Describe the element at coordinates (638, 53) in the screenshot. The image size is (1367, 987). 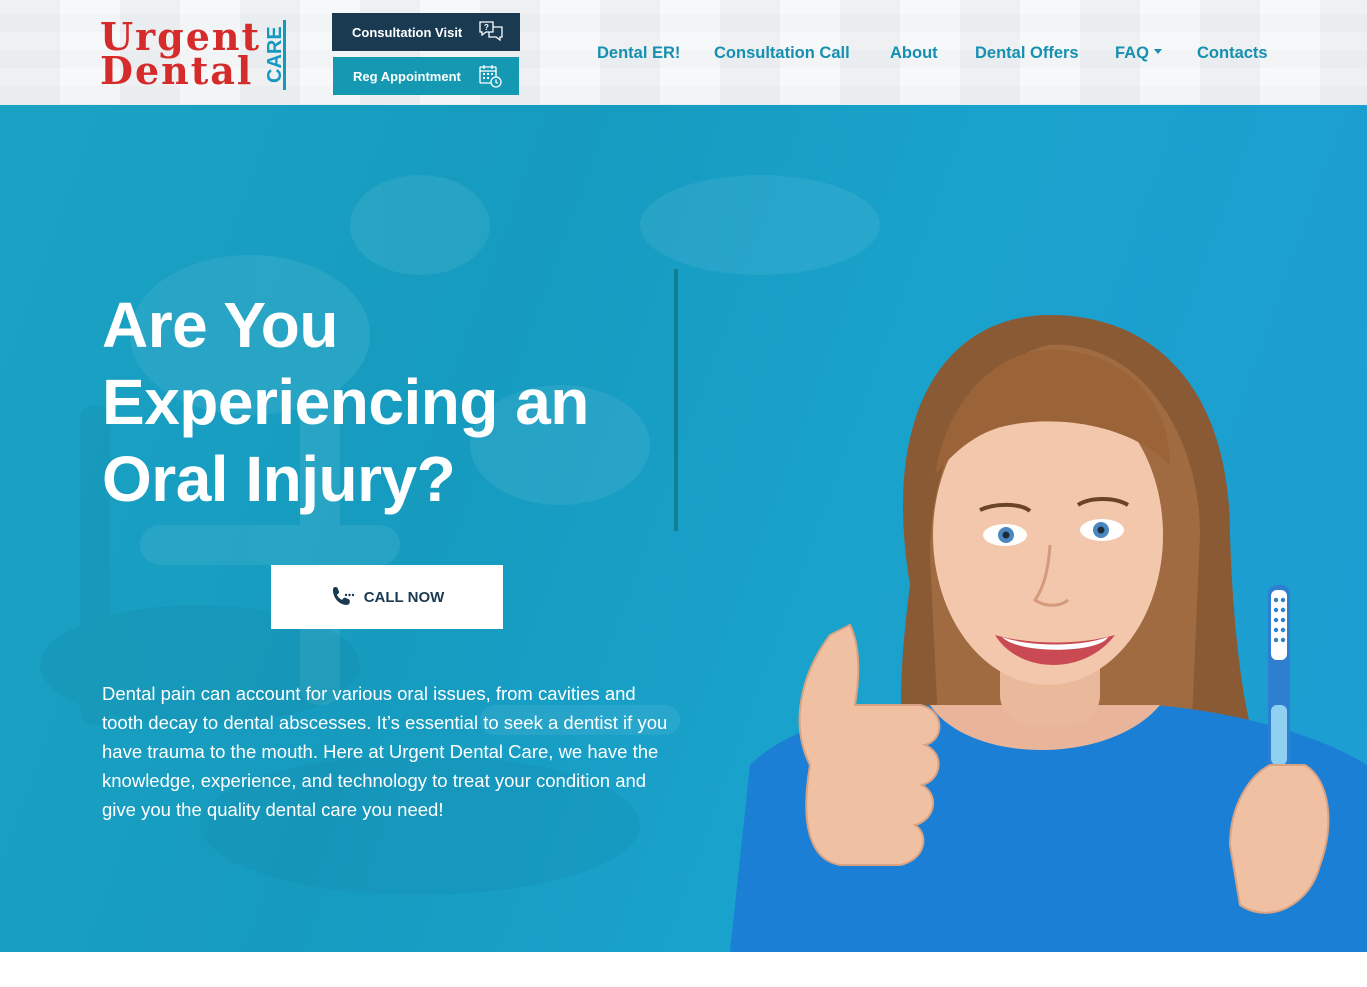
I see `nav-item-dental-er: Dental ER!` at that location.